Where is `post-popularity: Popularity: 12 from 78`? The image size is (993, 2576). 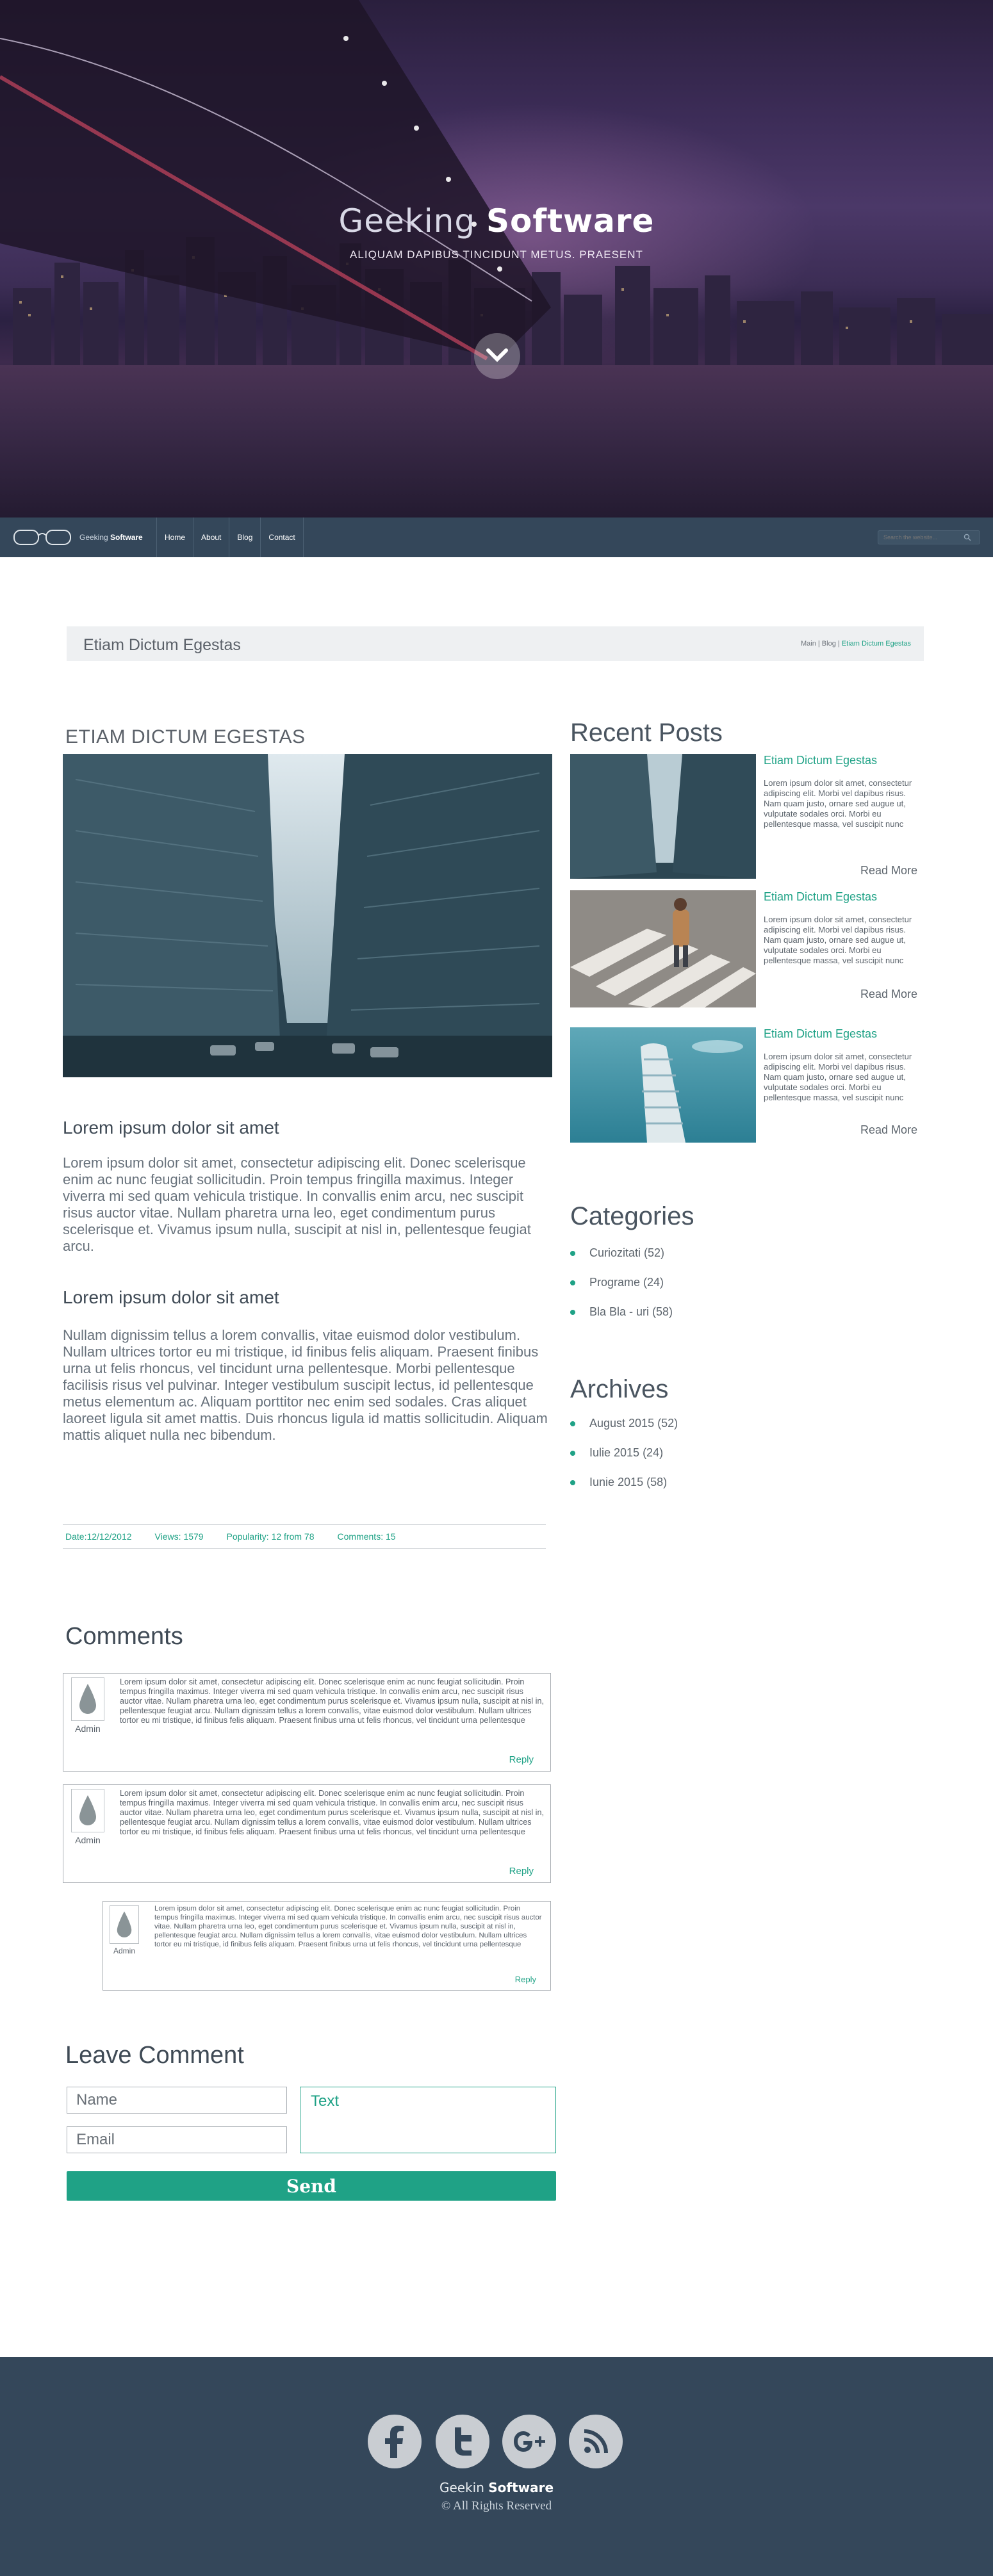
post-popularity: Popularity: 12 from 78 is located at coordinates (270, 1536).